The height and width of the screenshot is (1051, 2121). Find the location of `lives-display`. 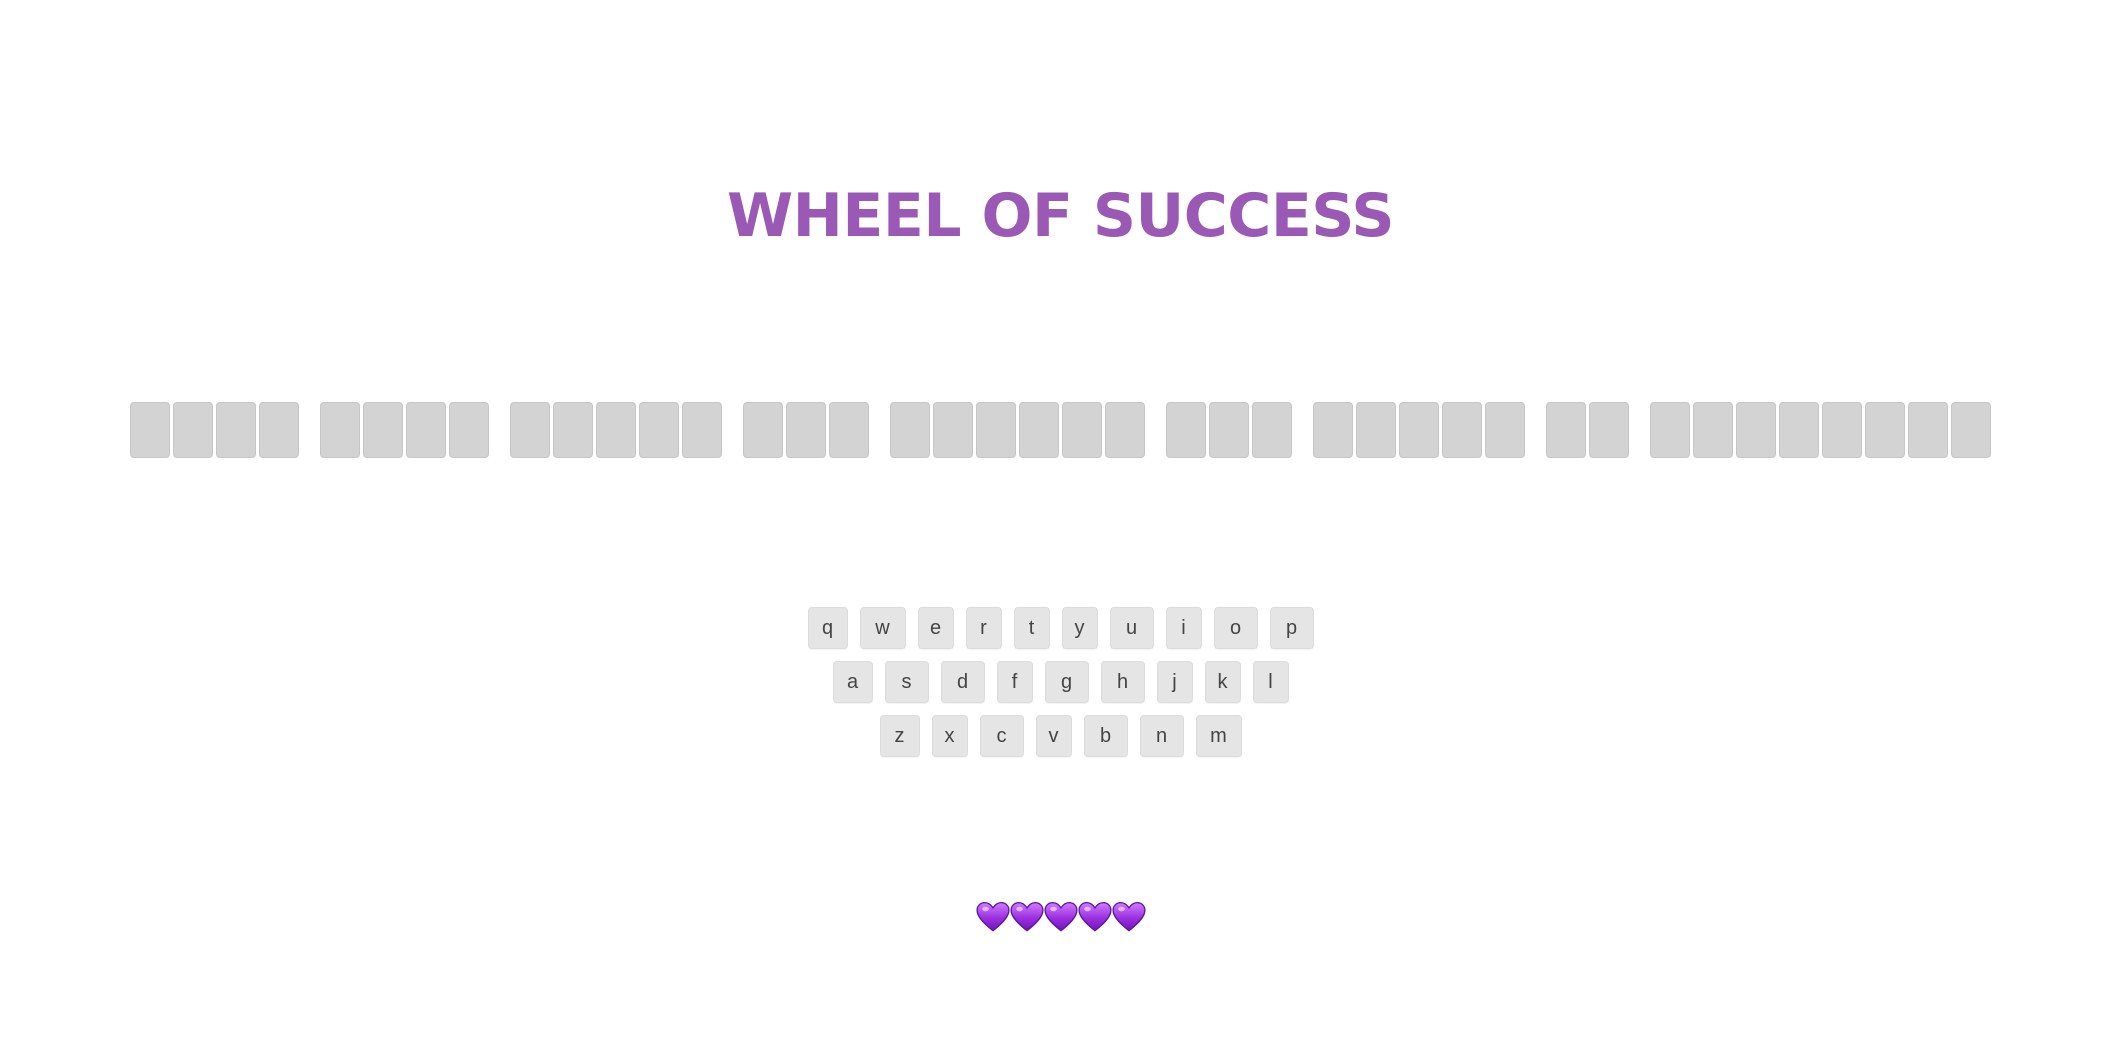

lives-display is located at coordinates (1060, 917).